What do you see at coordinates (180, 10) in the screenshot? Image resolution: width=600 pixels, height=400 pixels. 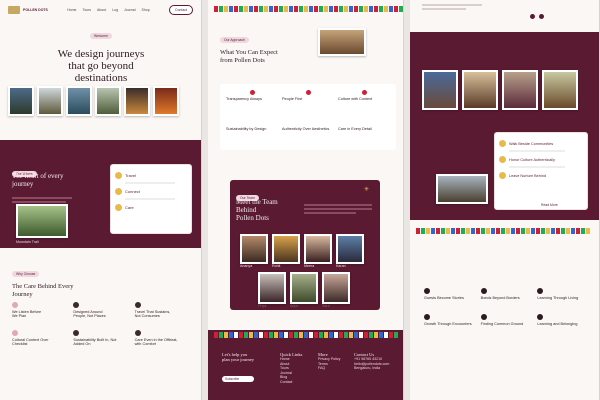 I see `contact-button: Contact` at bounding box center [180, 10].